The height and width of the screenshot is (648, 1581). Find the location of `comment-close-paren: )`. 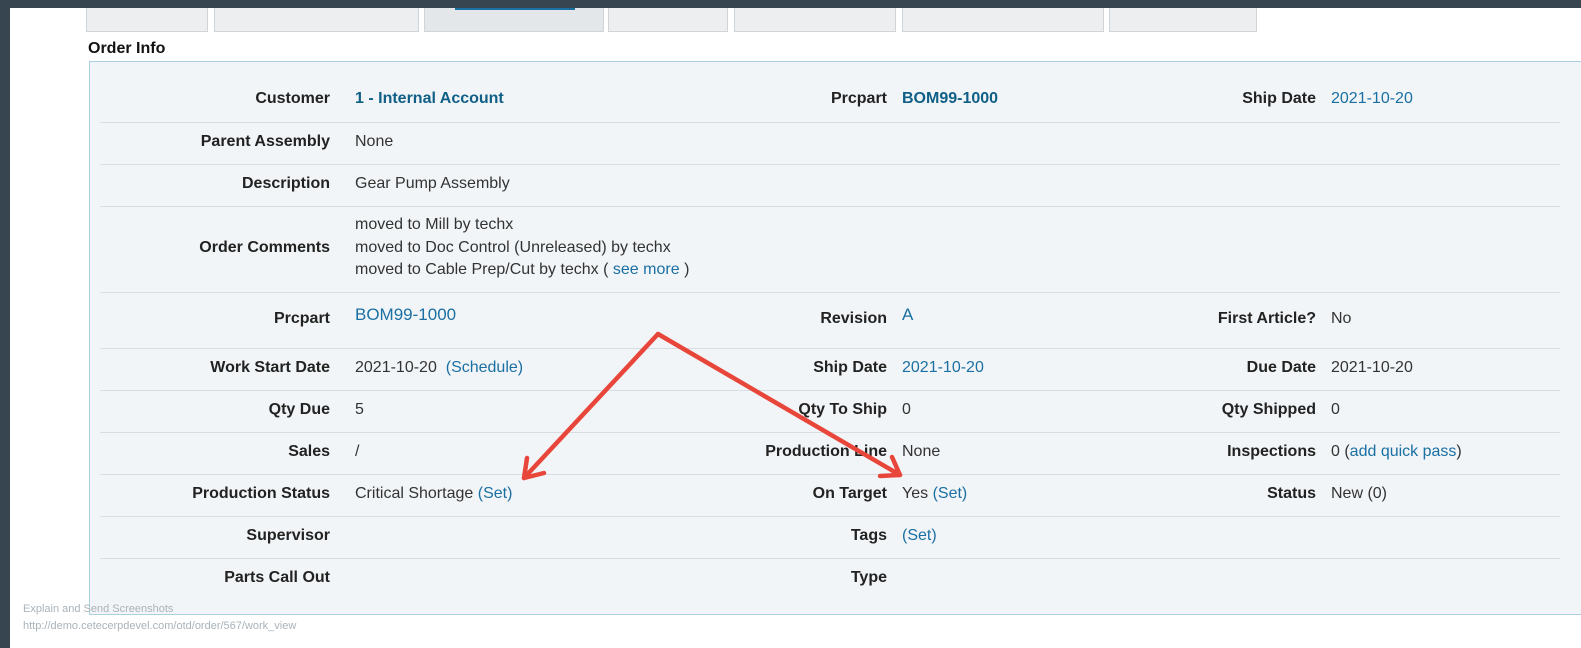

comment-close-paren: ) is located at coordinates (687, 269).